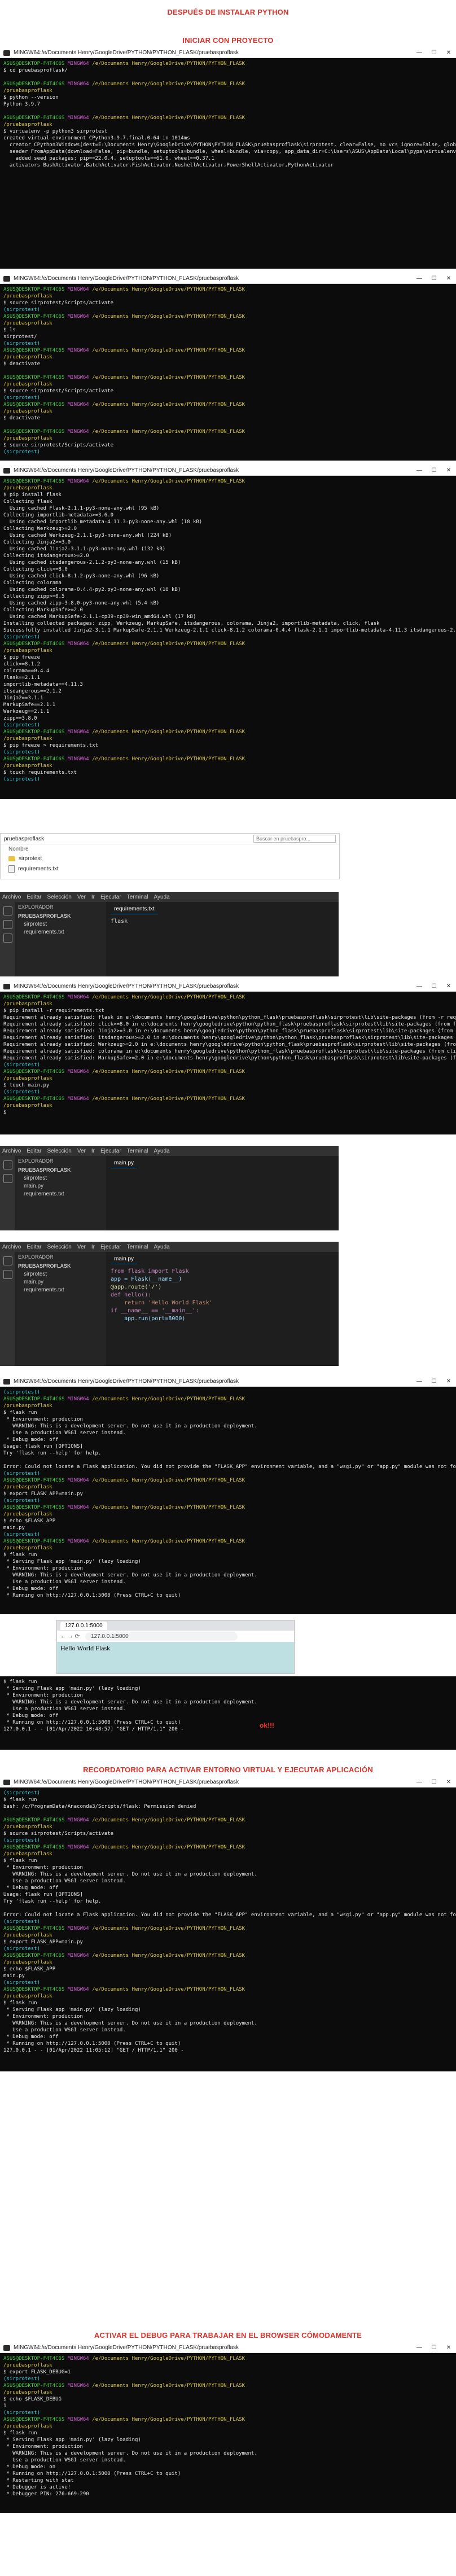 Image resolution: width=456 pixels, height=2576 pixels. Describe the element at coordinates (222, 1193) in the screenshot. I see `editor: main.py` at that location.